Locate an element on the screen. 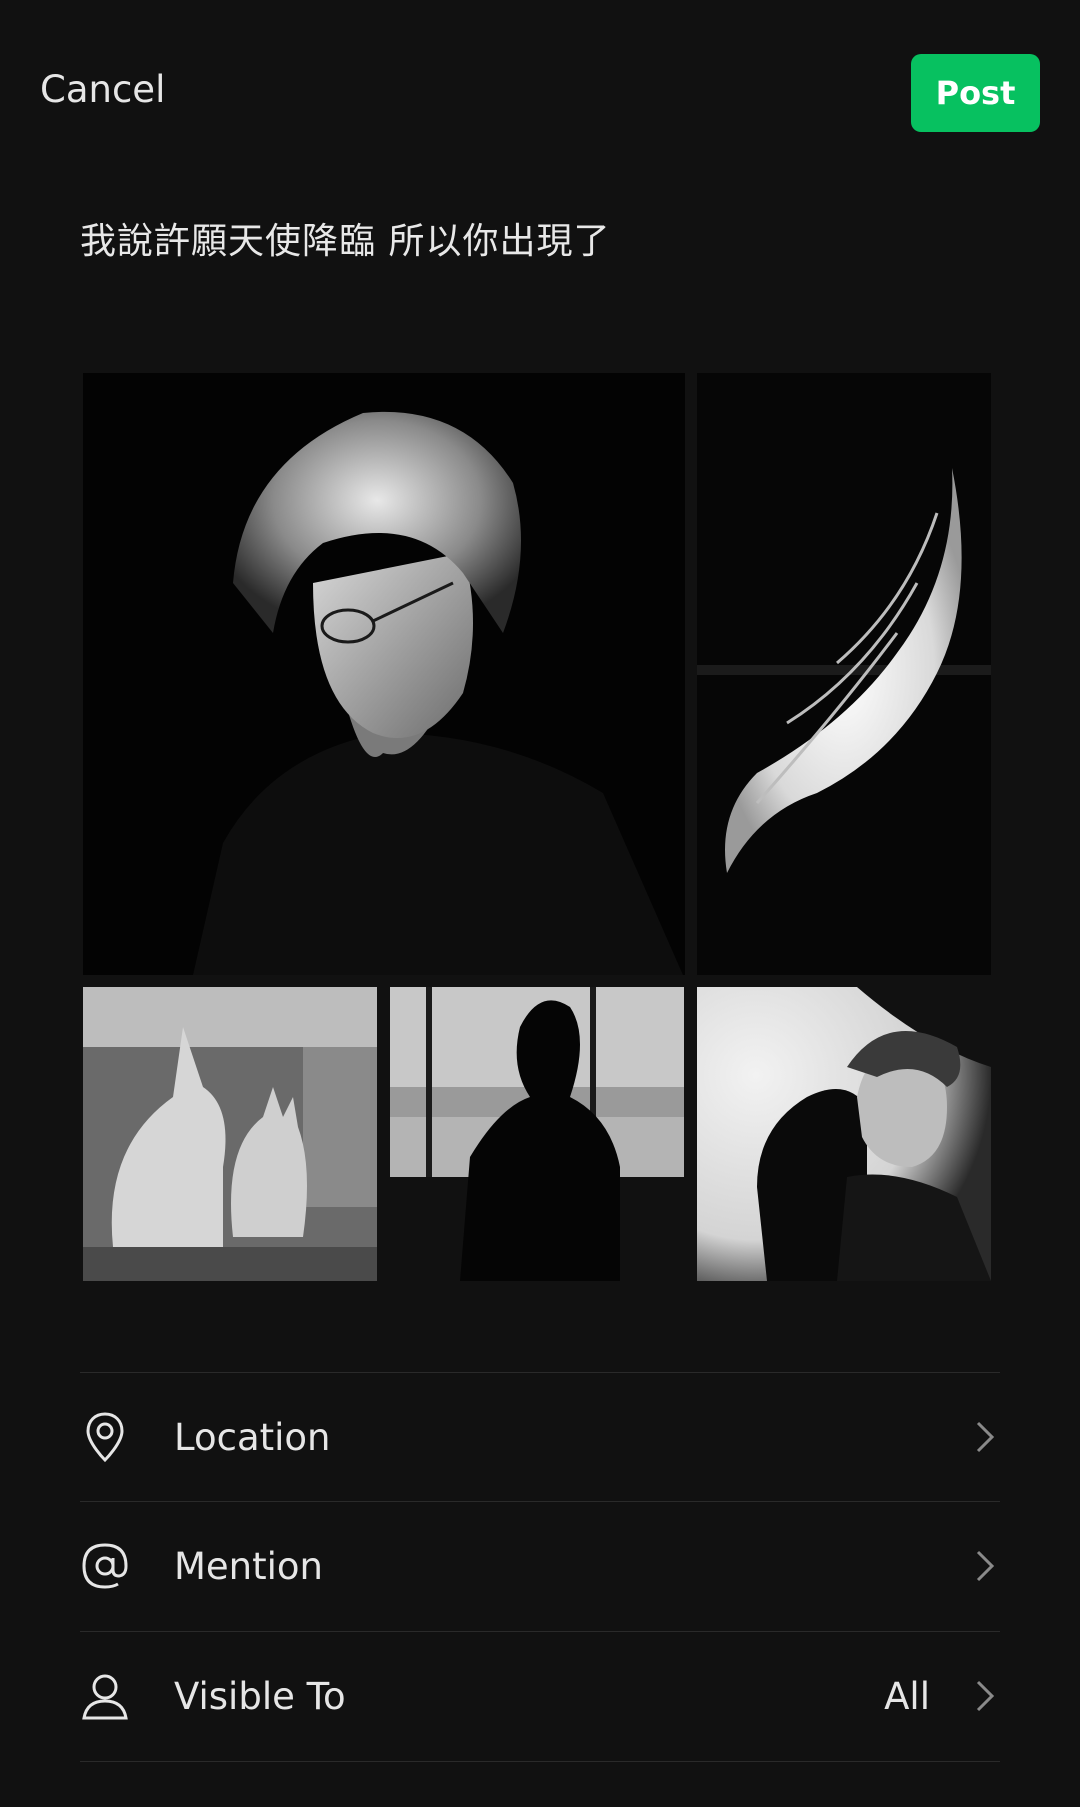 This screenshot has width=1080, height=1807. mention-label: Mention is located at coordinates (249, 1566).